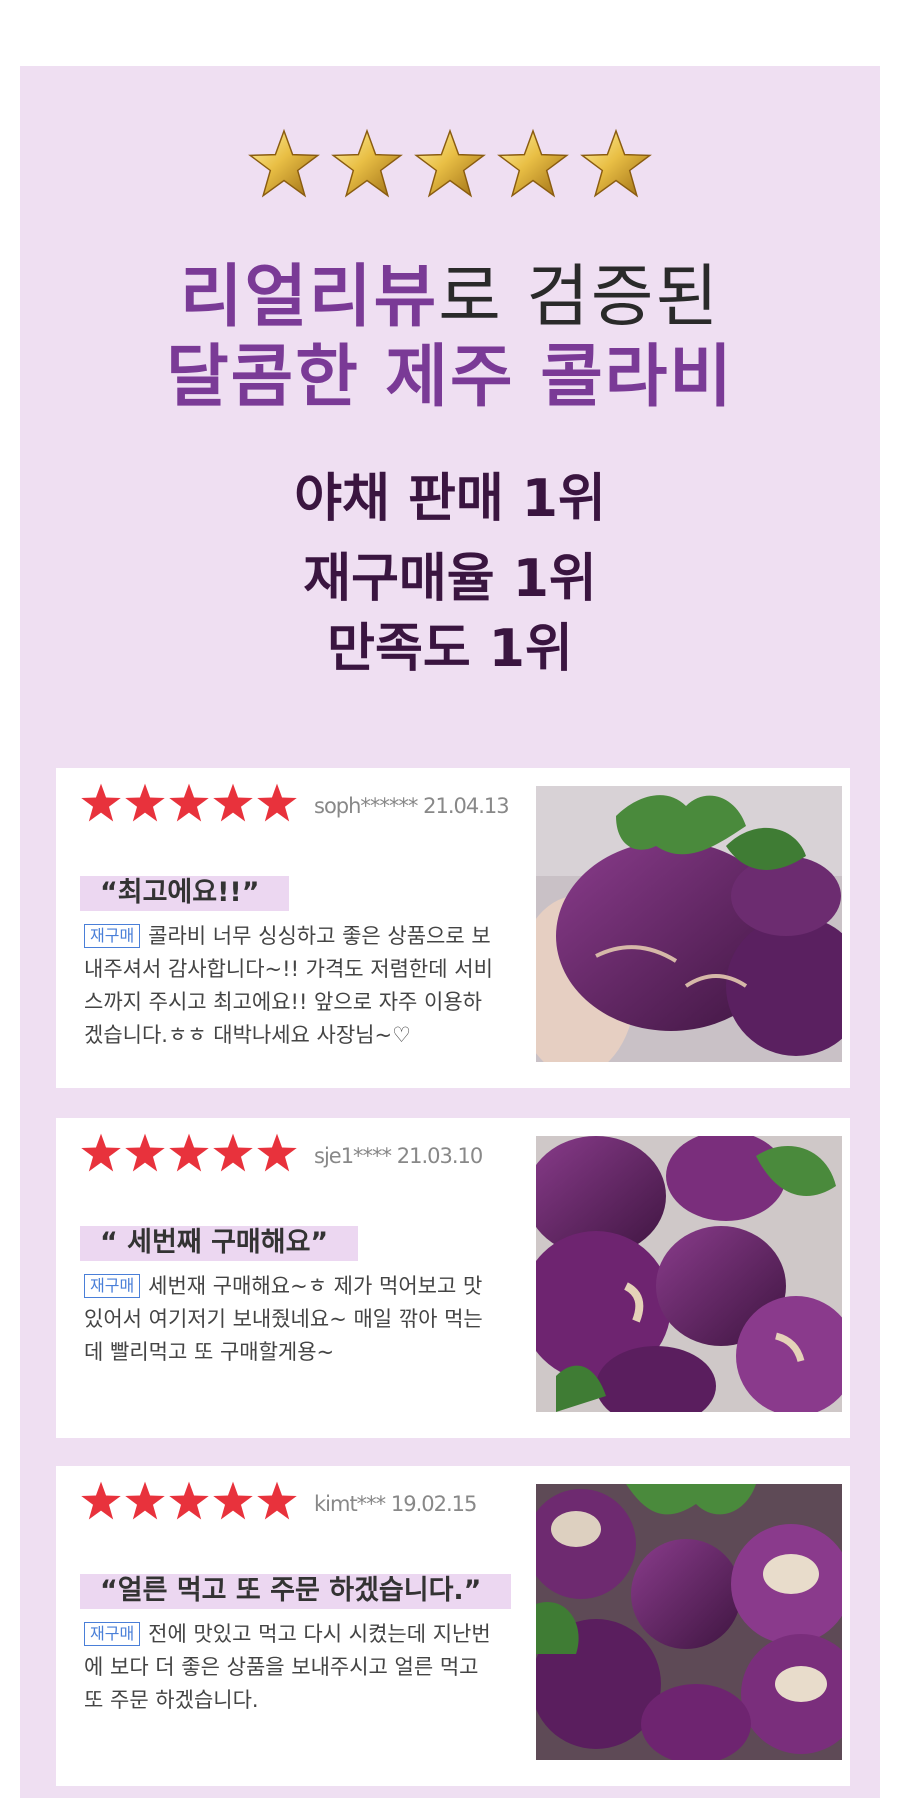 The width and height of the screenshot is (900, 1798). I want to click on headline-line-1: 리얼리뷰로 검증된, so click(450, 298).